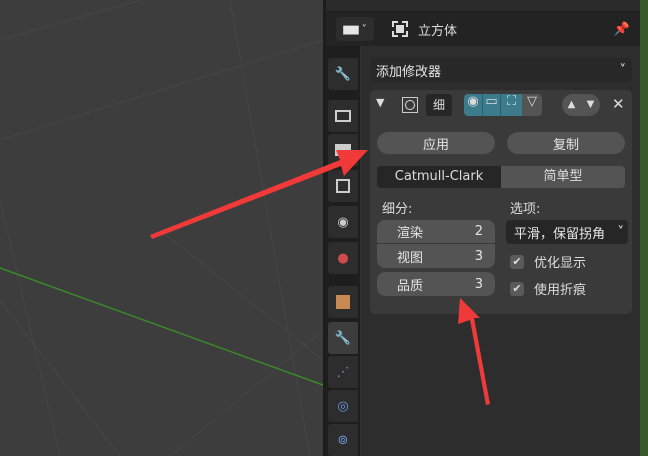 The width and height of the screenshot is (648, 456). What do you see at coordinates (259, 194) in the screenshot?
I see `red-arrow-left` at bounding box center [259, 194].